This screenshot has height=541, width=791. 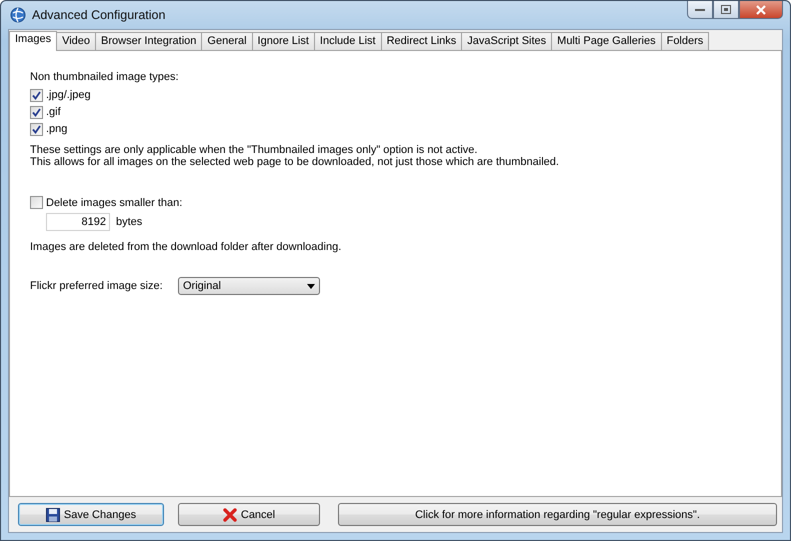 What do you see at coordinates (506, 41) in the screenshot?
I see `tab: JavaScript Sites` at bounding box center [506, 41].